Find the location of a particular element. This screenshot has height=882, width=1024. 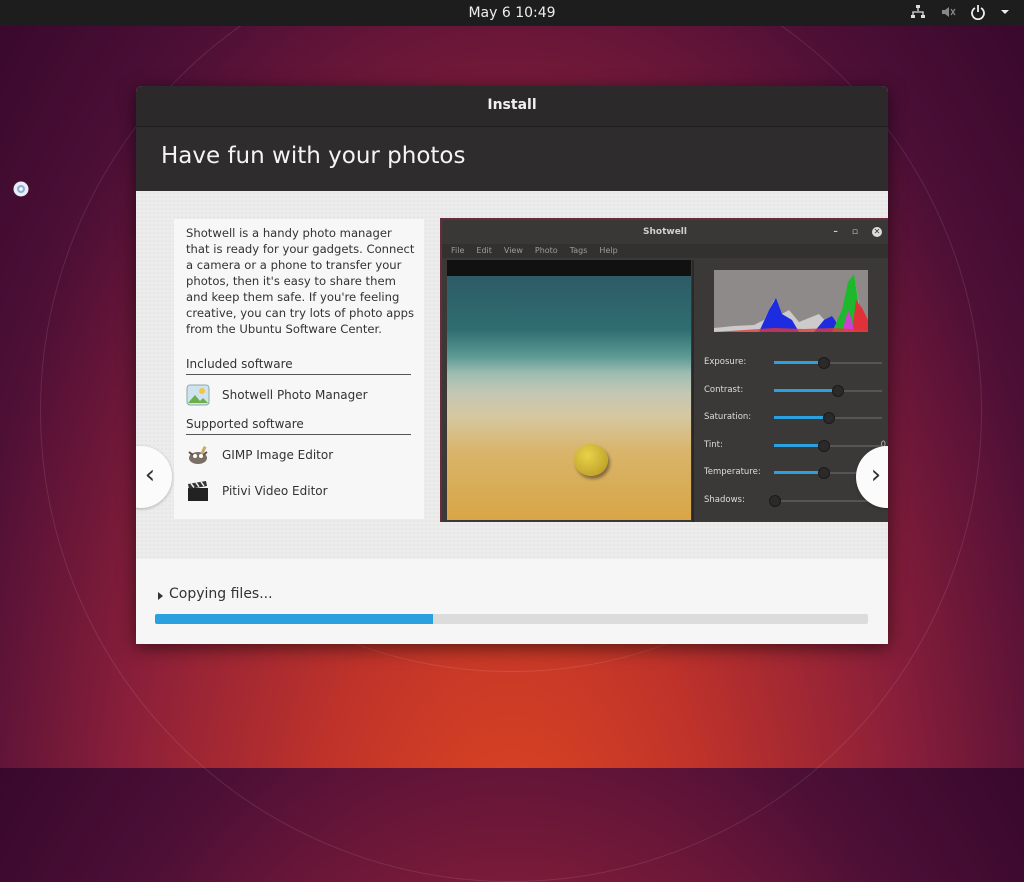

previous-slide-button: ‹ is located at coordinates (154, 477).